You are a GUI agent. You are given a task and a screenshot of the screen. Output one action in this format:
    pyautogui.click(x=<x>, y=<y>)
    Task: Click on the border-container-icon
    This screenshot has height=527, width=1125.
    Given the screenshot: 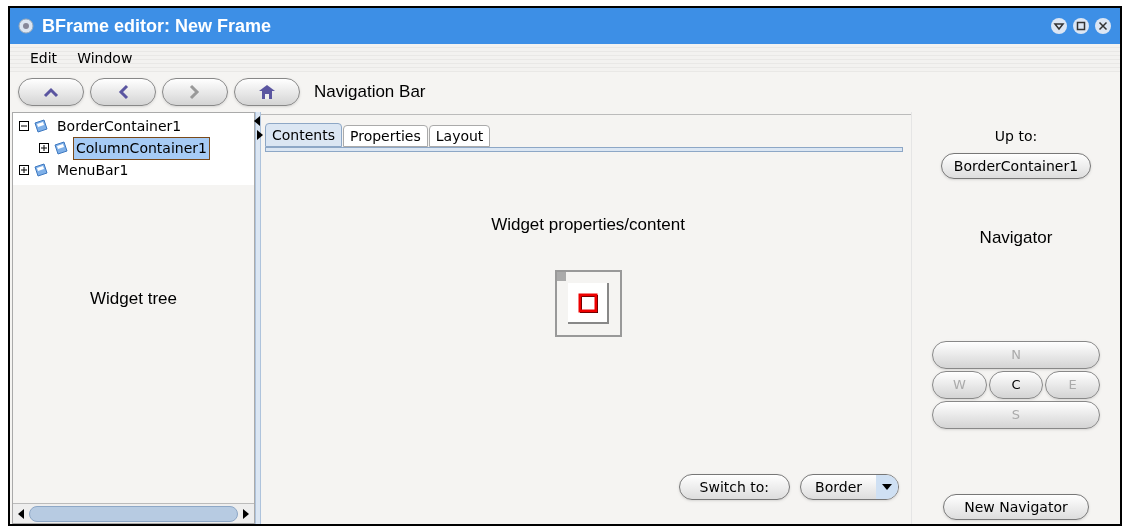 What is the action you would take?
    pyautogui.click(x=588, y=303)
    